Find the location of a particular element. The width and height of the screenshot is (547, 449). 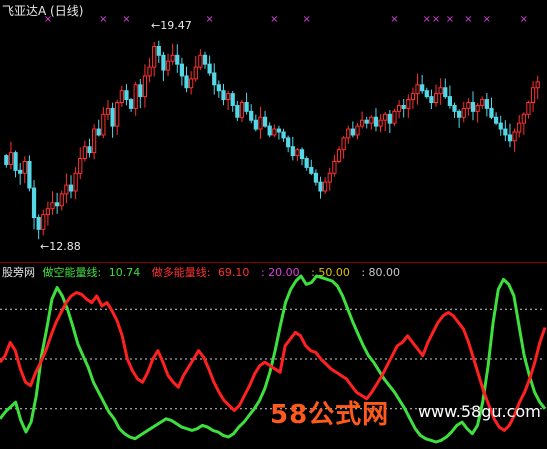

stock-name: 飞亚达A is located at coordinates (24, 11).